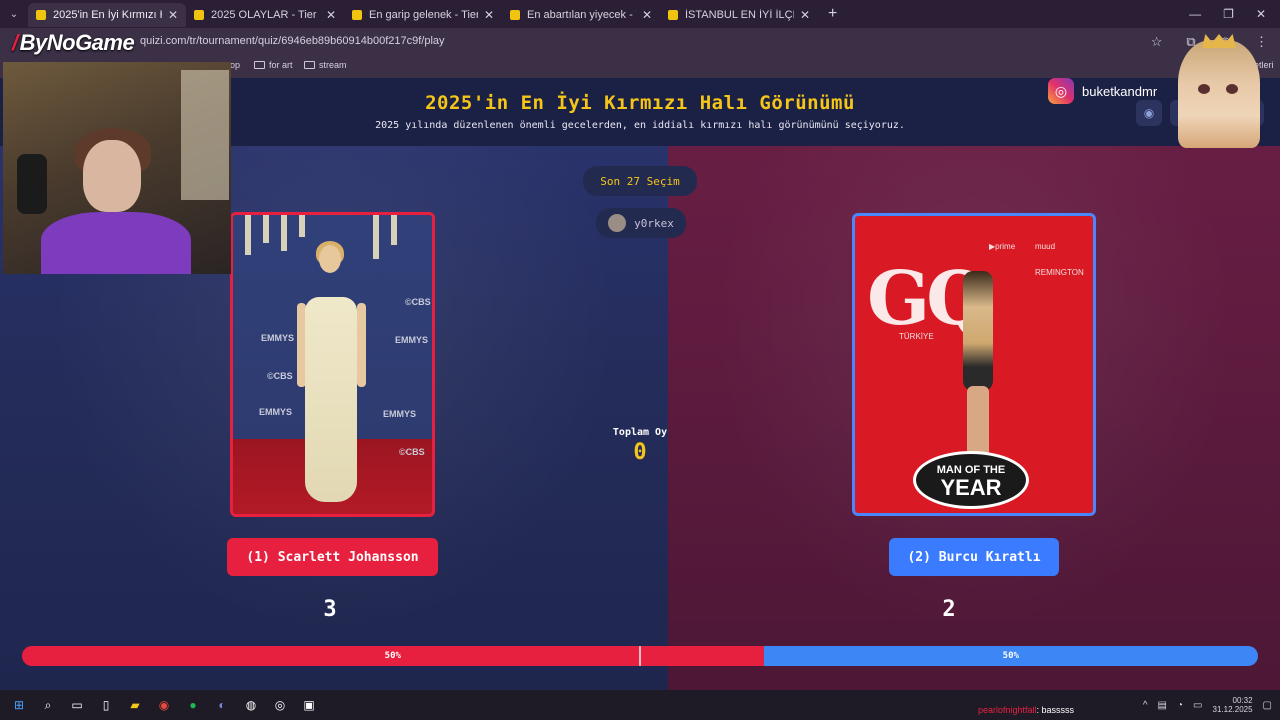 This screenshot has width=1280, height=720. I want to click on vote-count-left: 3, so click(330, 609).